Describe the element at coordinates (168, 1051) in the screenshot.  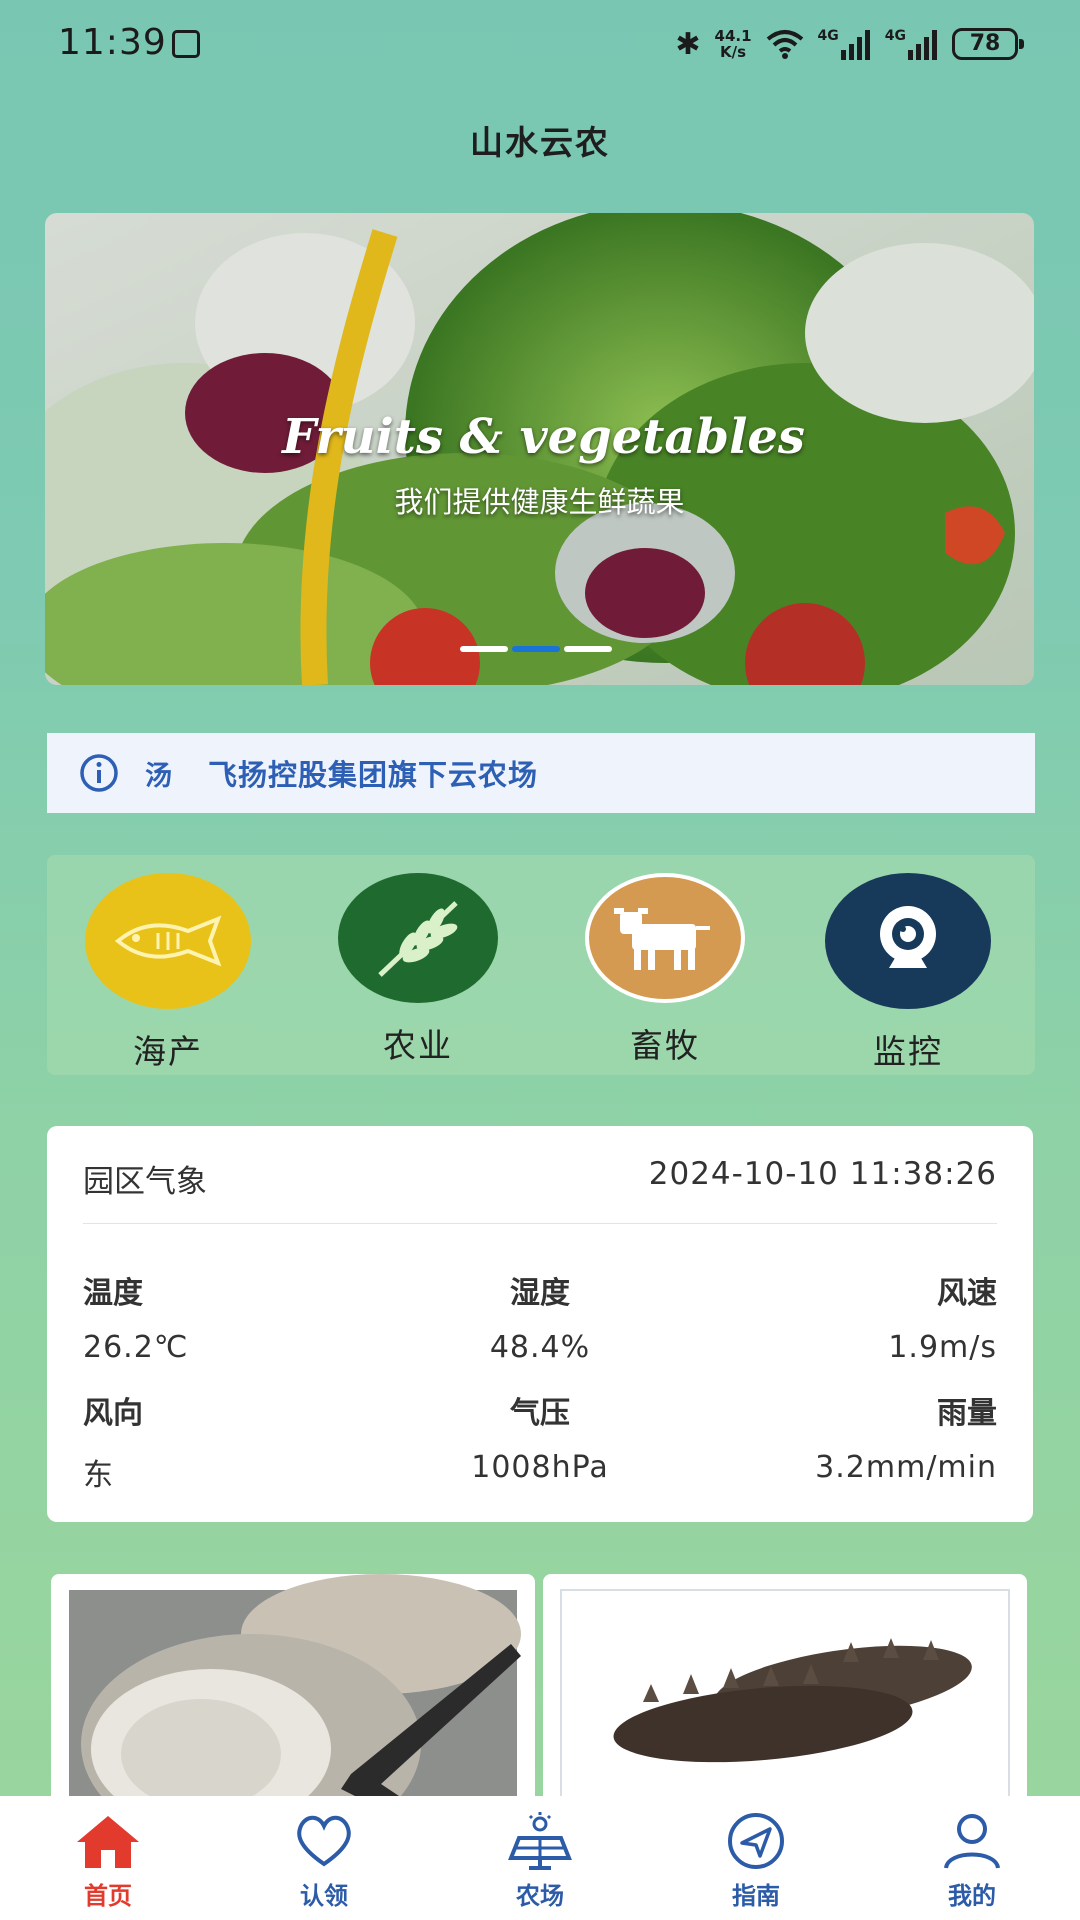
I see `category-label: 海产` at that location.